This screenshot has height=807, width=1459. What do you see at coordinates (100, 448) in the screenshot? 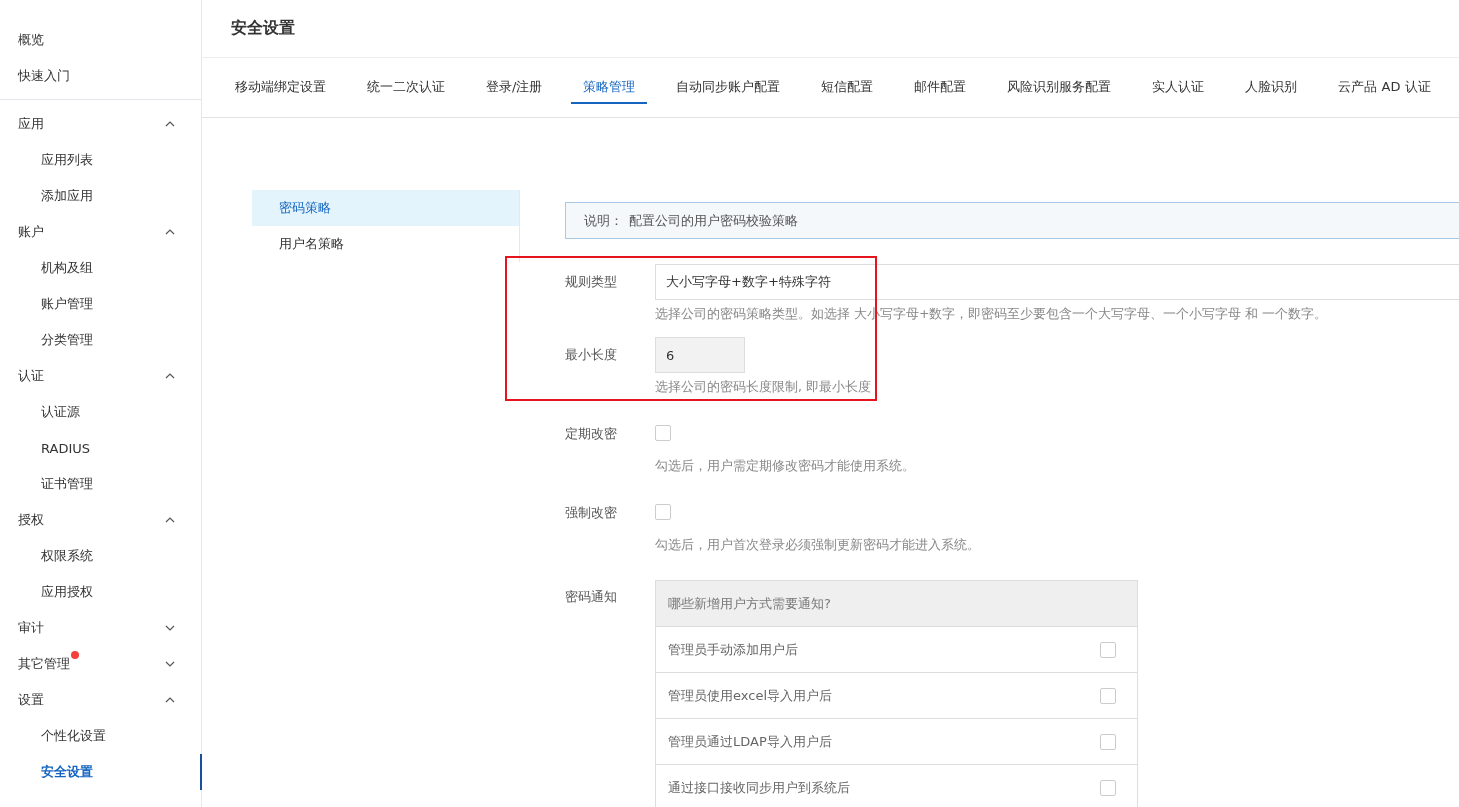
I see `sidebar-item: RADIUS` at bounding box center [100, 448].